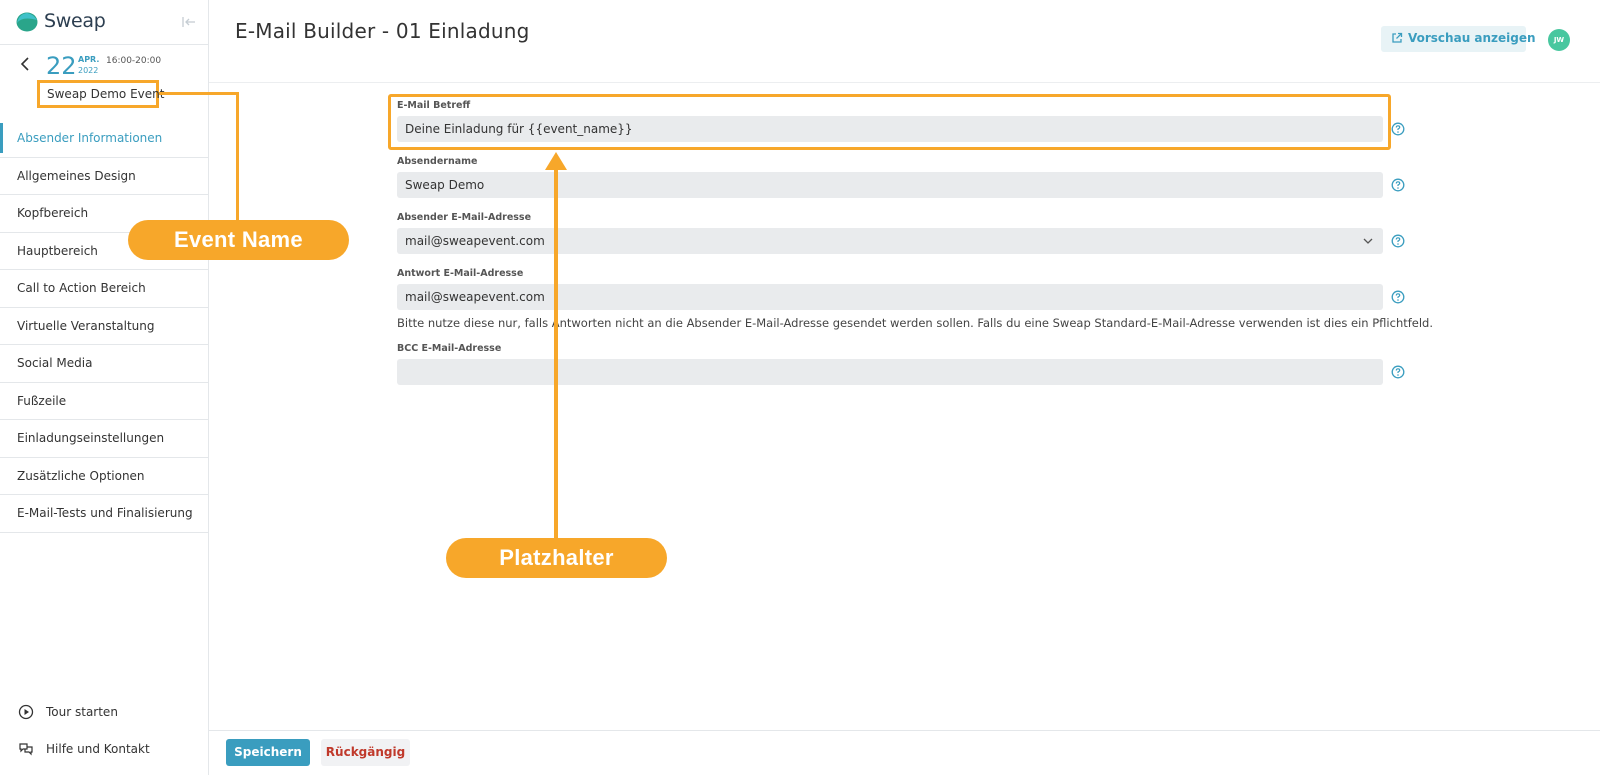 The image size is (1600, 775). What do you see at coordinates (98, 749) in the screenshot?
I see `help-contact-label: Hilfe und Kontakt` at bounding box center [98, 749].